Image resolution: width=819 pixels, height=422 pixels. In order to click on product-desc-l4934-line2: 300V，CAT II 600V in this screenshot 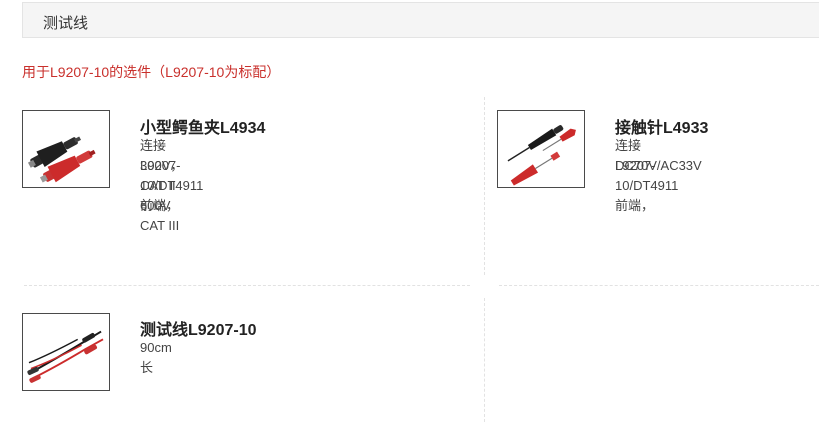, I will do `click(162, 185)`.